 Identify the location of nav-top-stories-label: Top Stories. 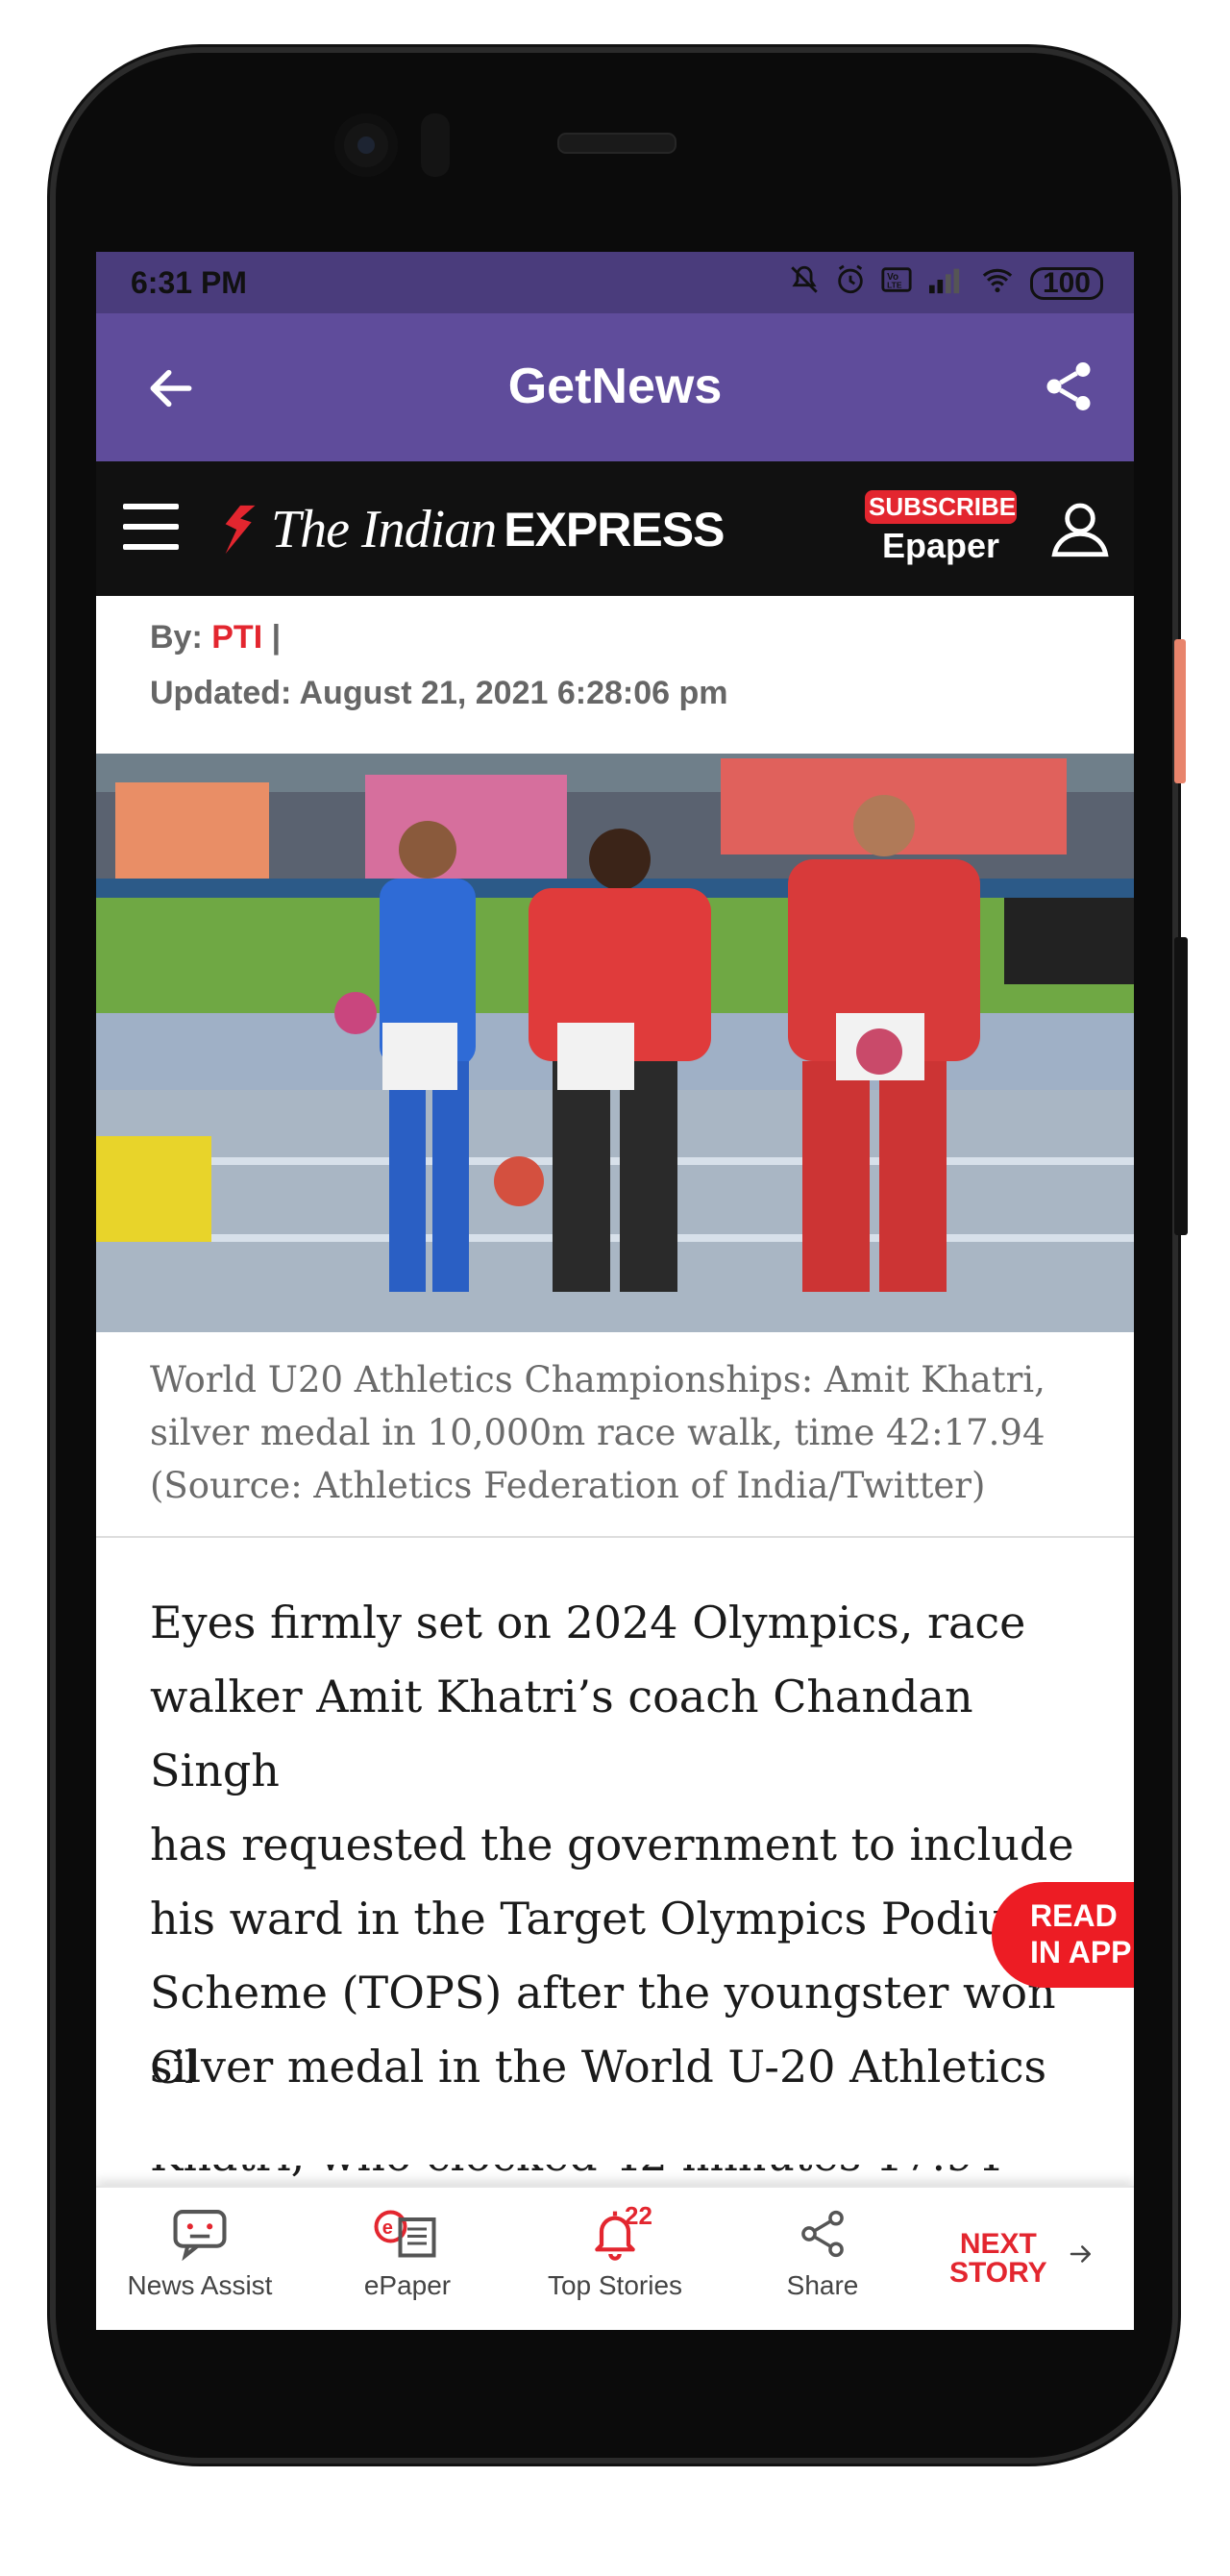
(615, 2285).